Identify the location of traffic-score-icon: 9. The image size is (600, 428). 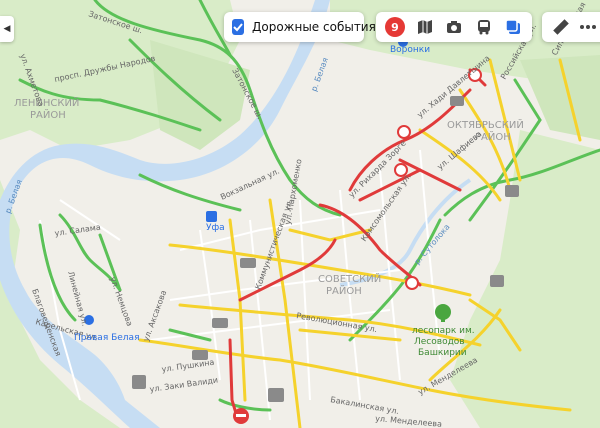
(395, 27).